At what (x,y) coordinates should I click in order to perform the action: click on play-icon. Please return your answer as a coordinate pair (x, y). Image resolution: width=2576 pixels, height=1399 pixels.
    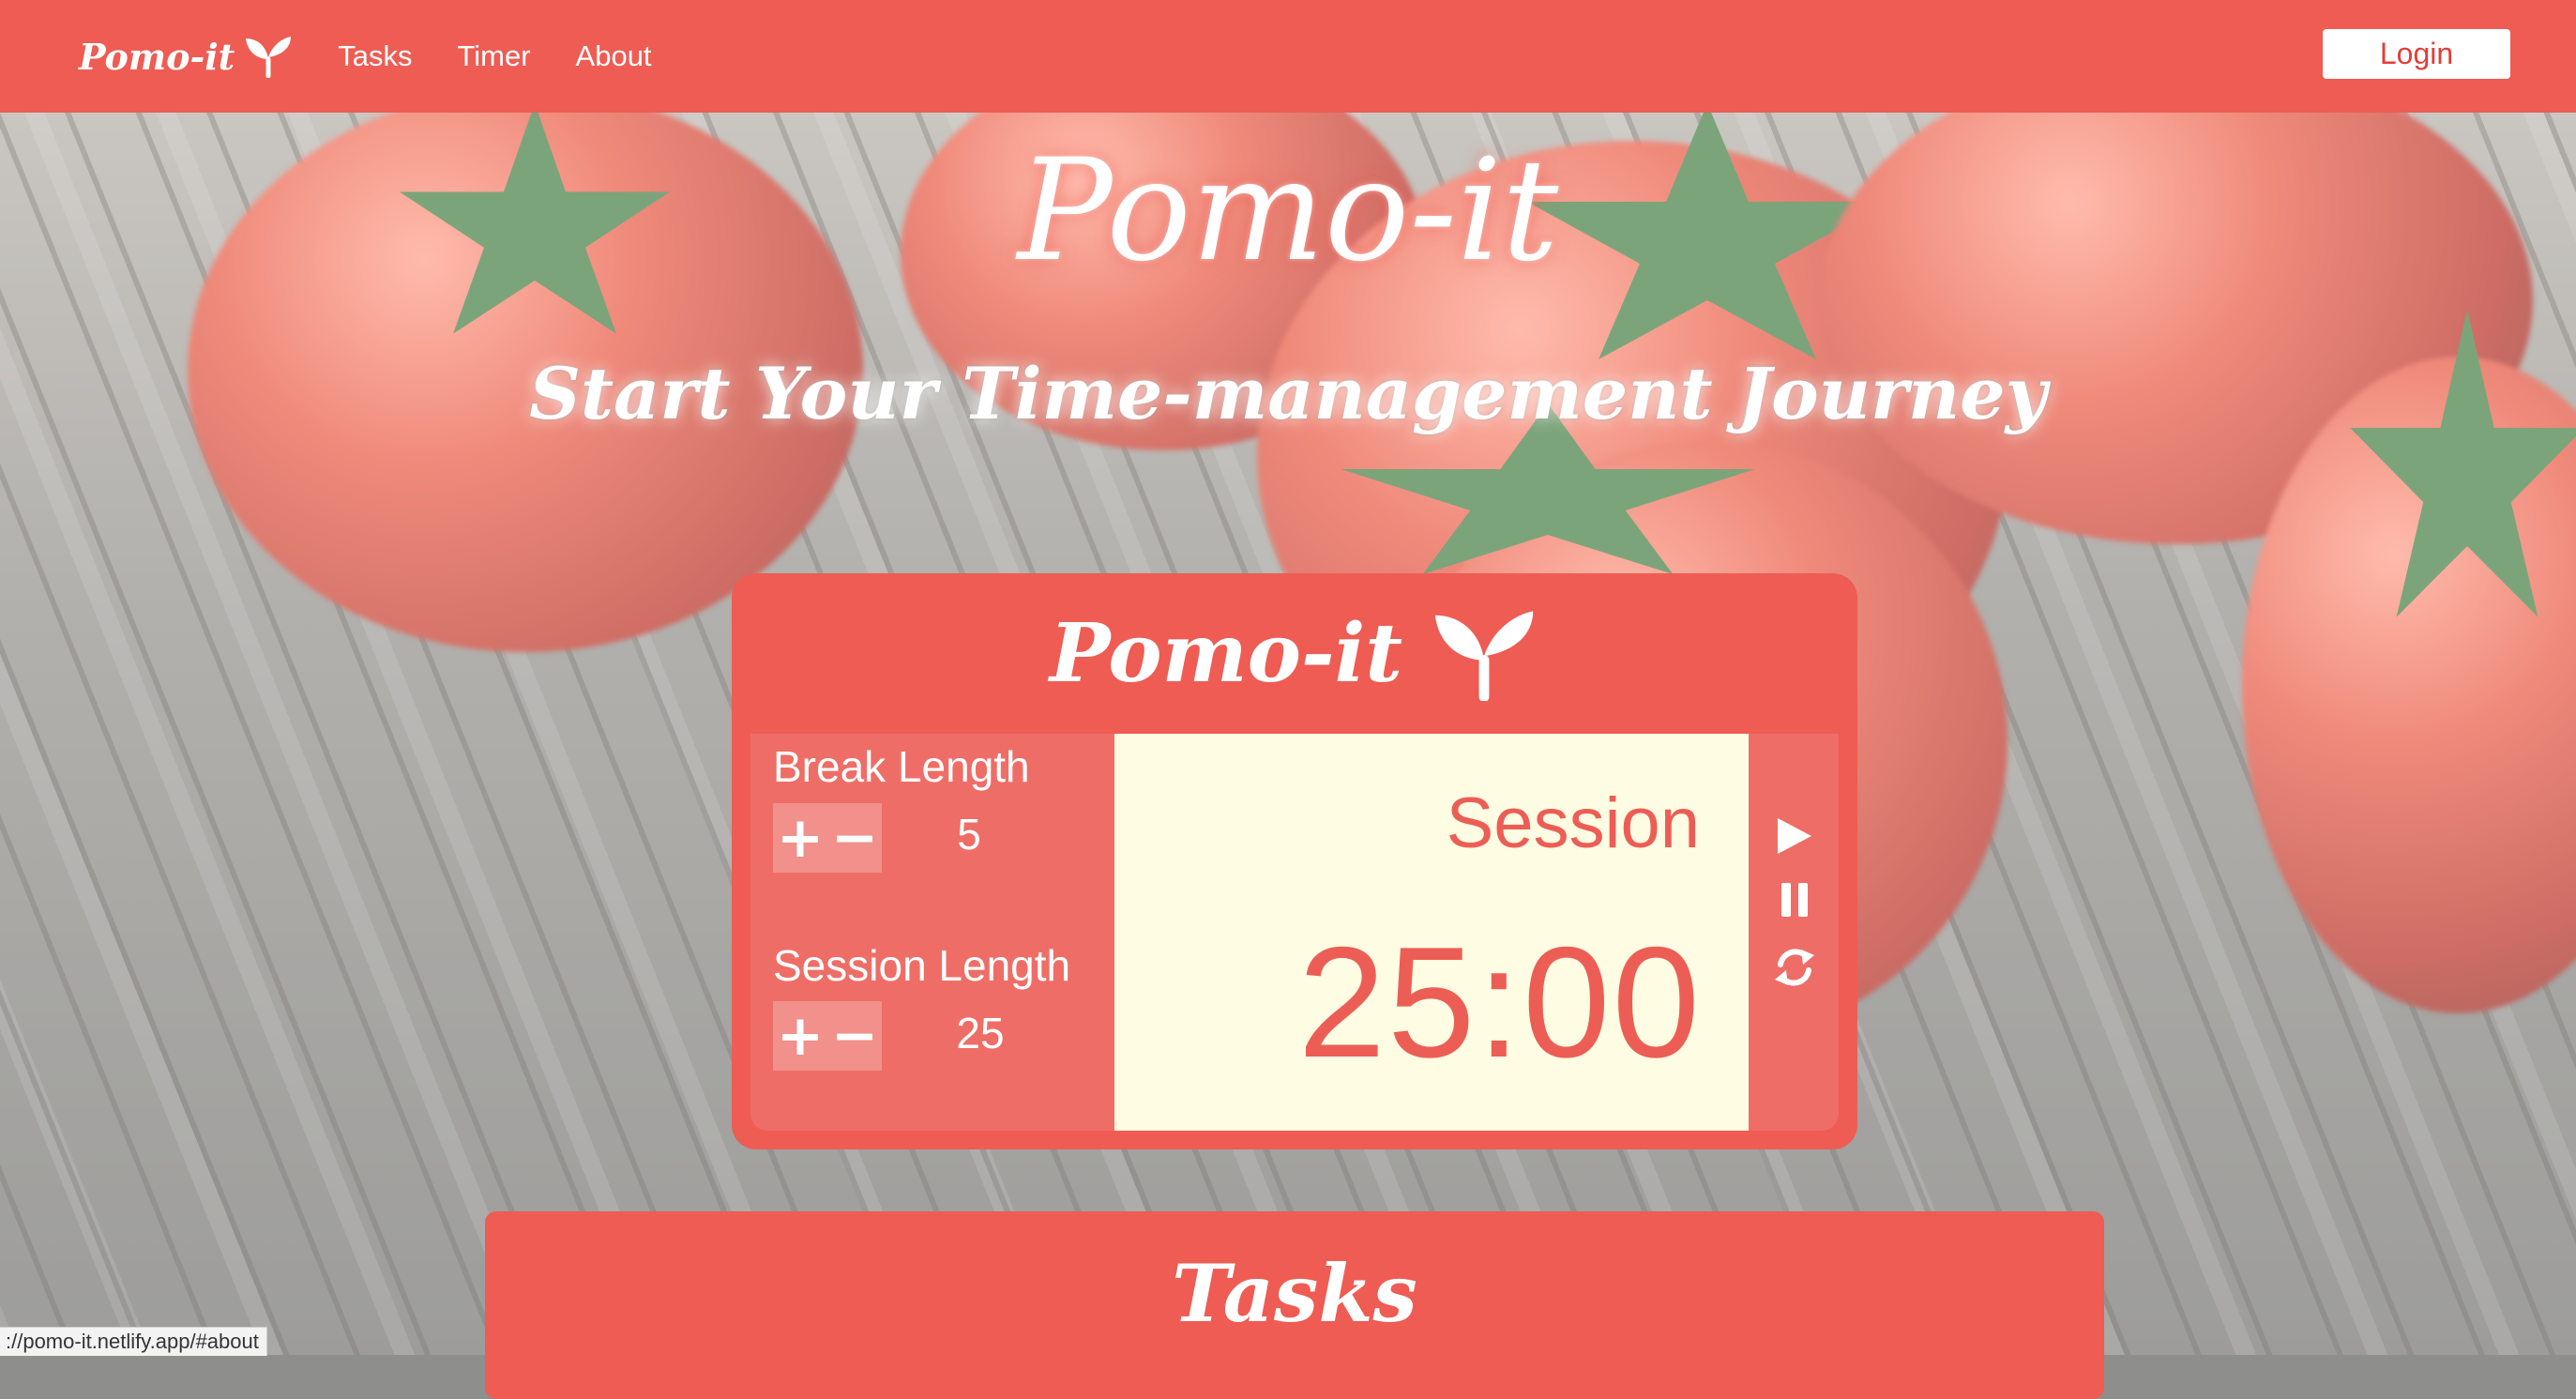
    Looking at the image, I should click on (1794, 836).